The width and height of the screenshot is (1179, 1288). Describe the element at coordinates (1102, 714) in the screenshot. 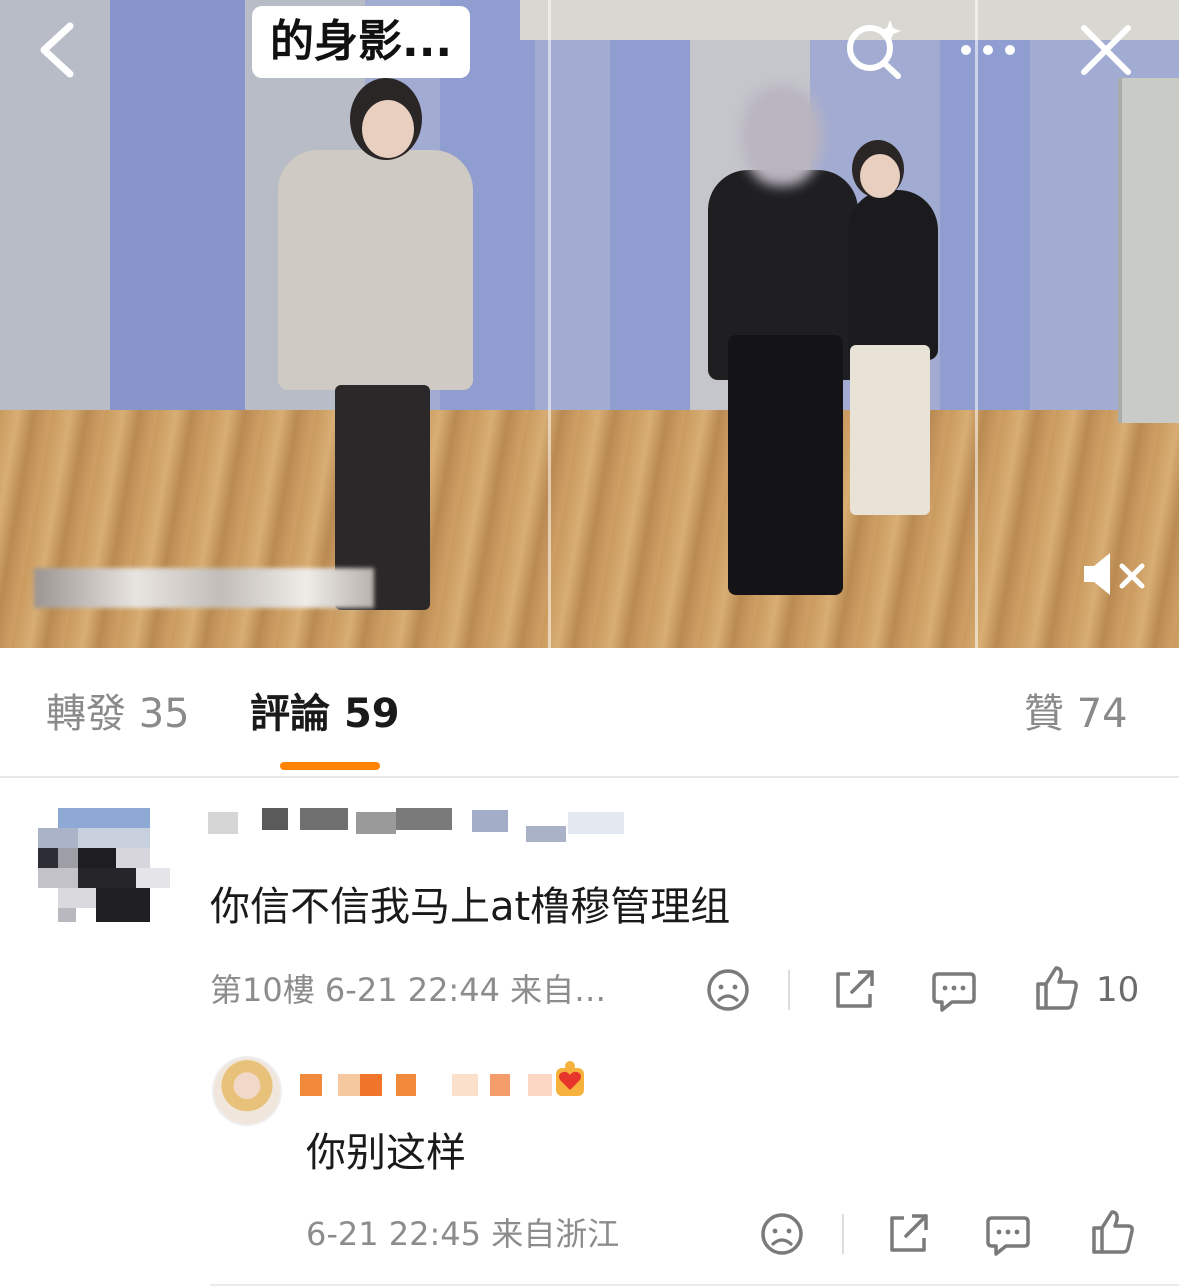

I see `tab-count: 74` at that location.